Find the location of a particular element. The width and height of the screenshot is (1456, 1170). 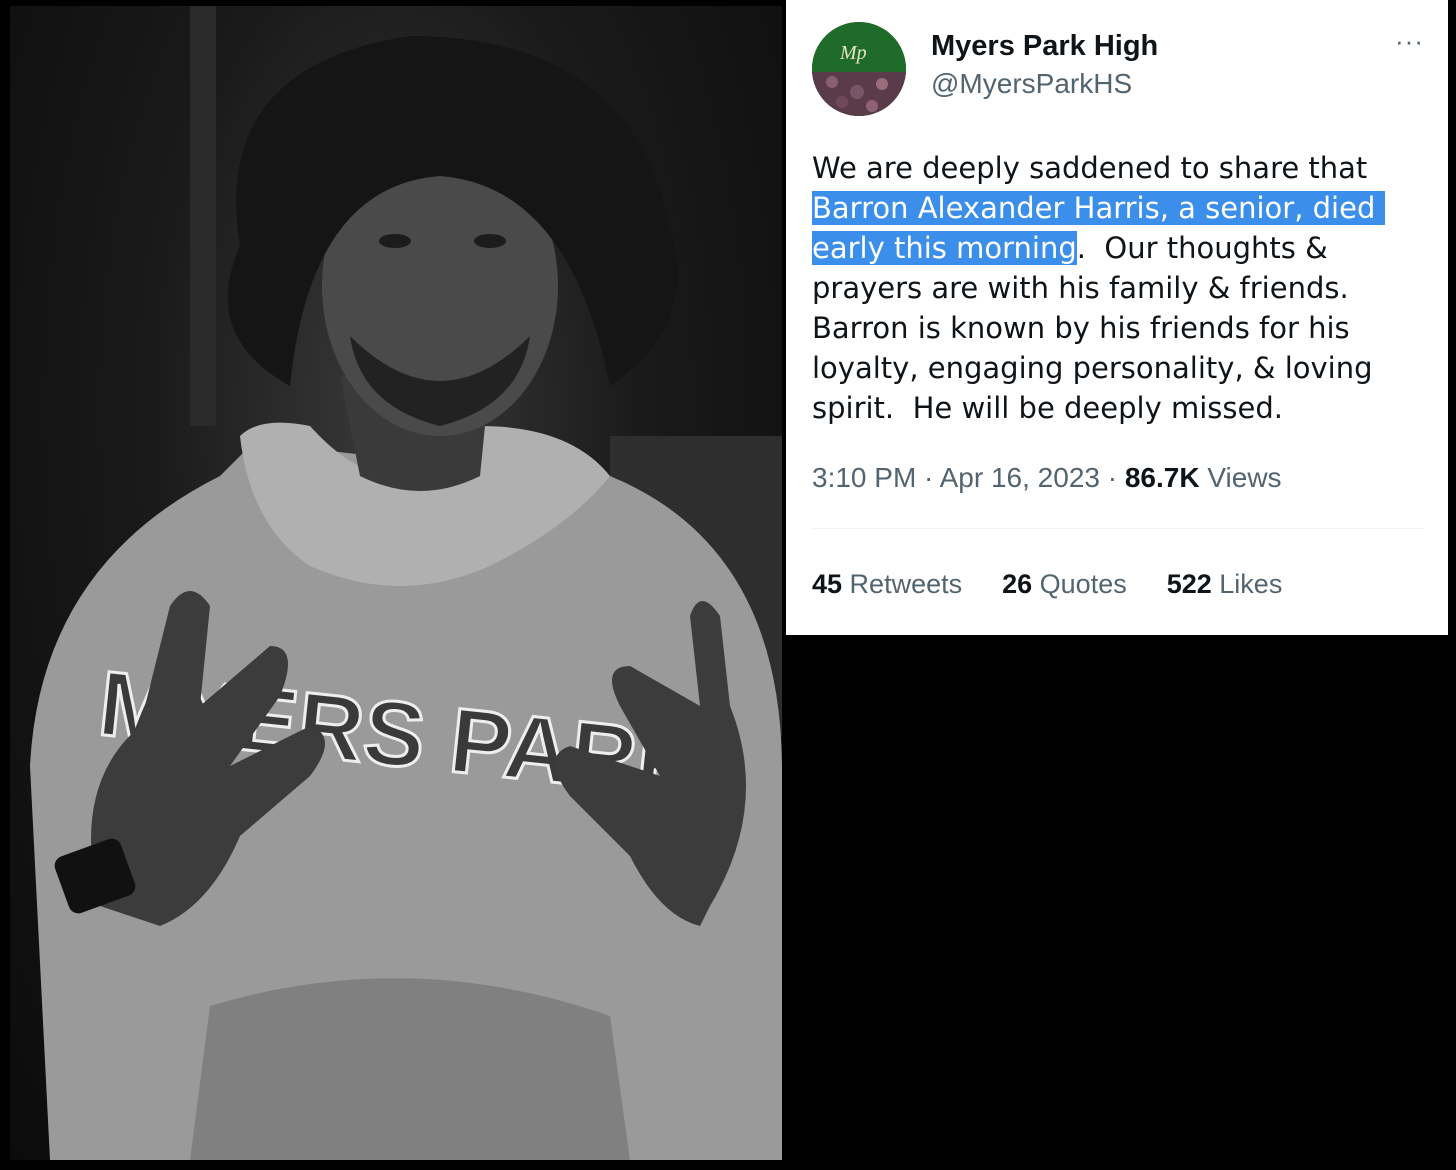

tweet-text-intro: We are deeply saddened to share that is located at coordinates (1094, 168).